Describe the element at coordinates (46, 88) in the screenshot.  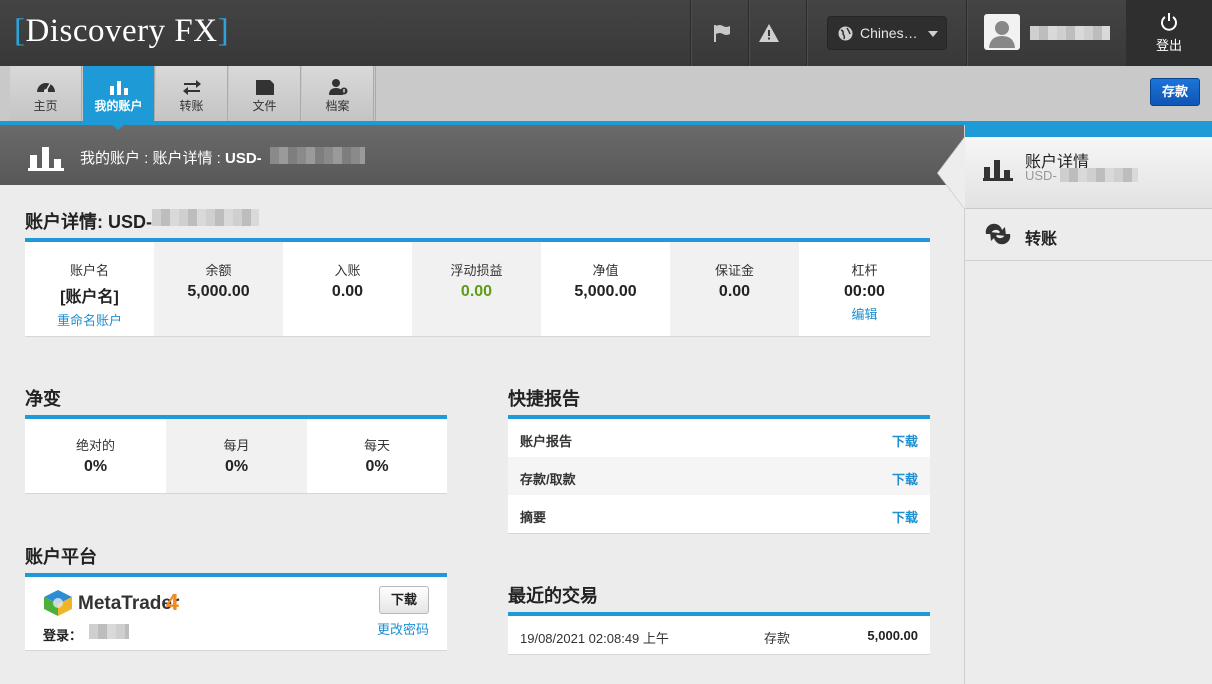
I see `dashboard-icon` at that location.